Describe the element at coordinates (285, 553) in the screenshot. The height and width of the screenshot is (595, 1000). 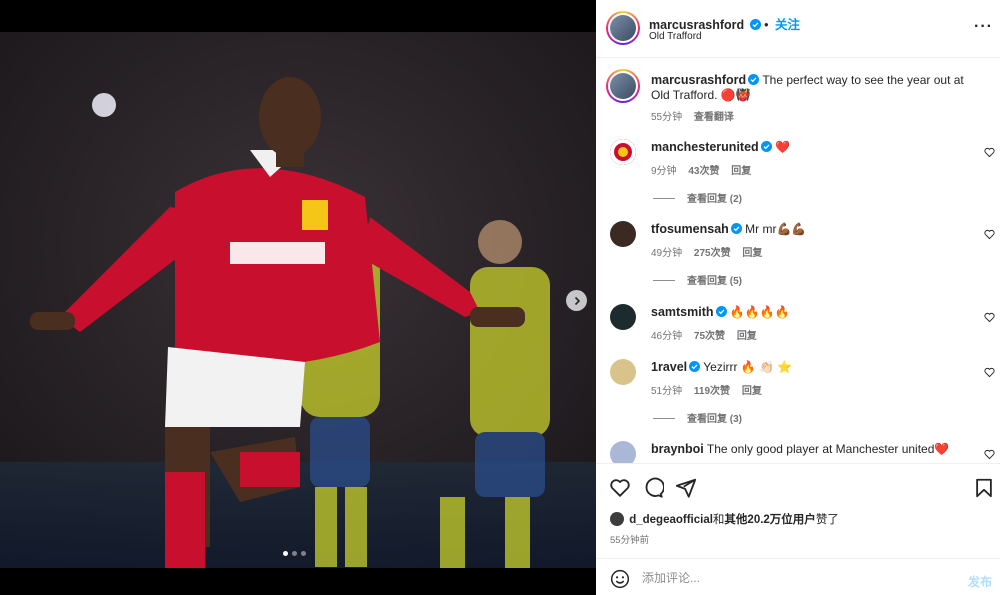
I see `carousel-dot-active` at that location.